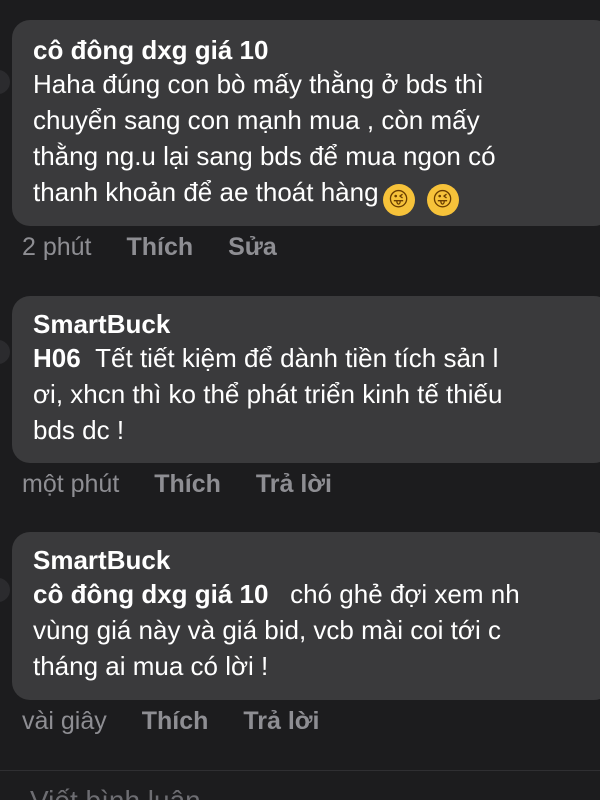 The width and height of the screenshot is (600, 800). What do you see at coordinates (264, 156) in the screenshot?
I see `comment-text-line: thằng ng.u lại sang bds để mua ngon có` at bounding box center [264, 156].